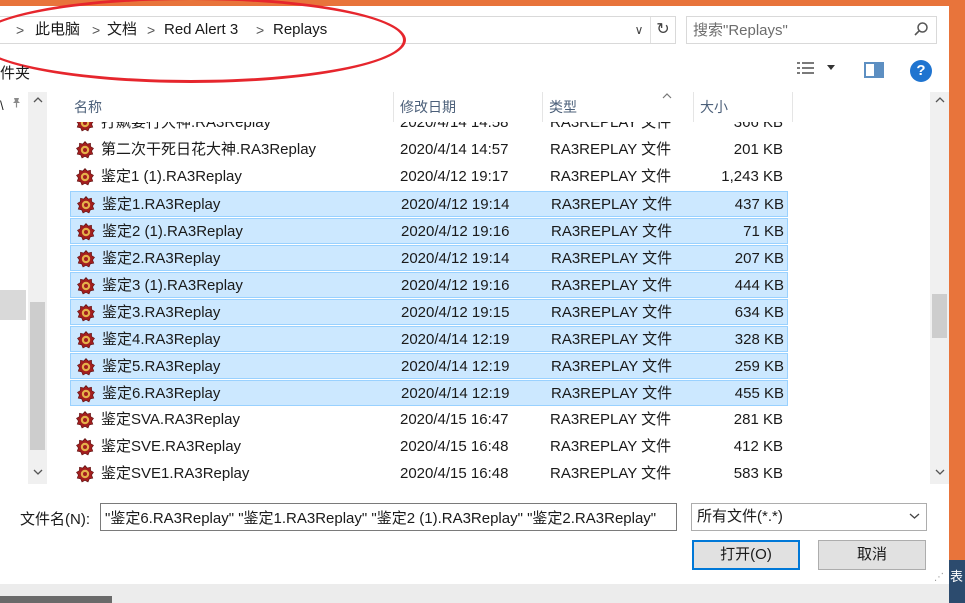 Image resolution: width=965 pixels, height=603 pixels. Describe the element at coordinates (752, 176) in the screenshot. I see `file-size: 1,243 KB` at that location.